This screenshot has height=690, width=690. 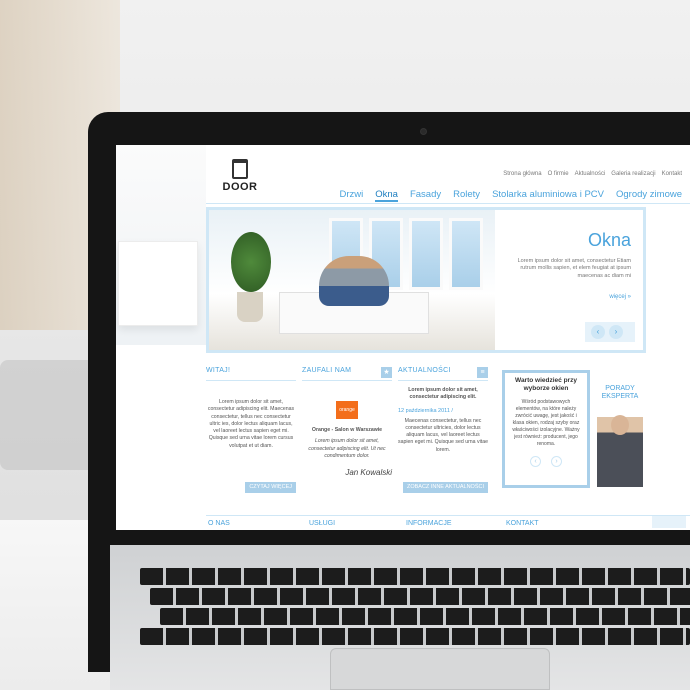 I want to click on column-heading: ZAUFALI NAM, so click(x=347, y=374).